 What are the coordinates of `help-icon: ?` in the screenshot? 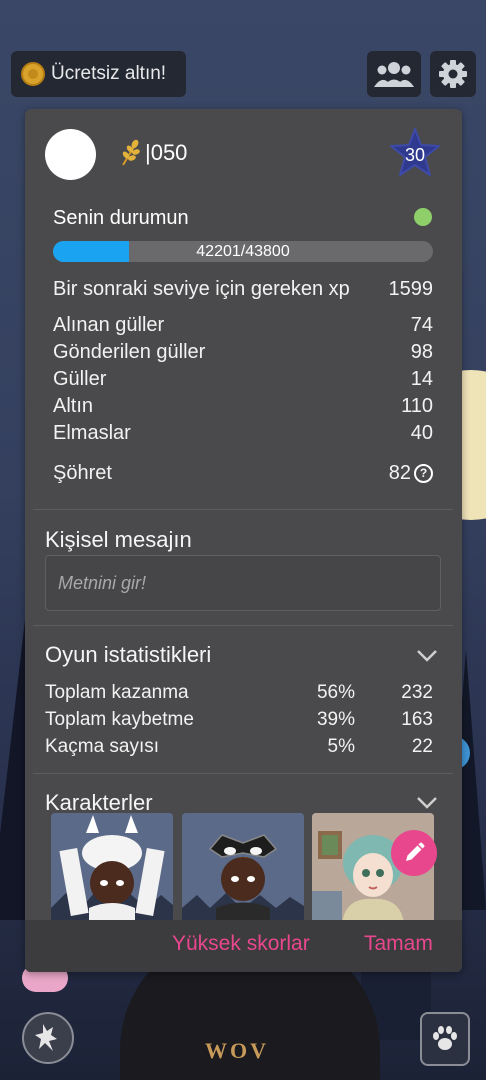 It's located at (423, 473).